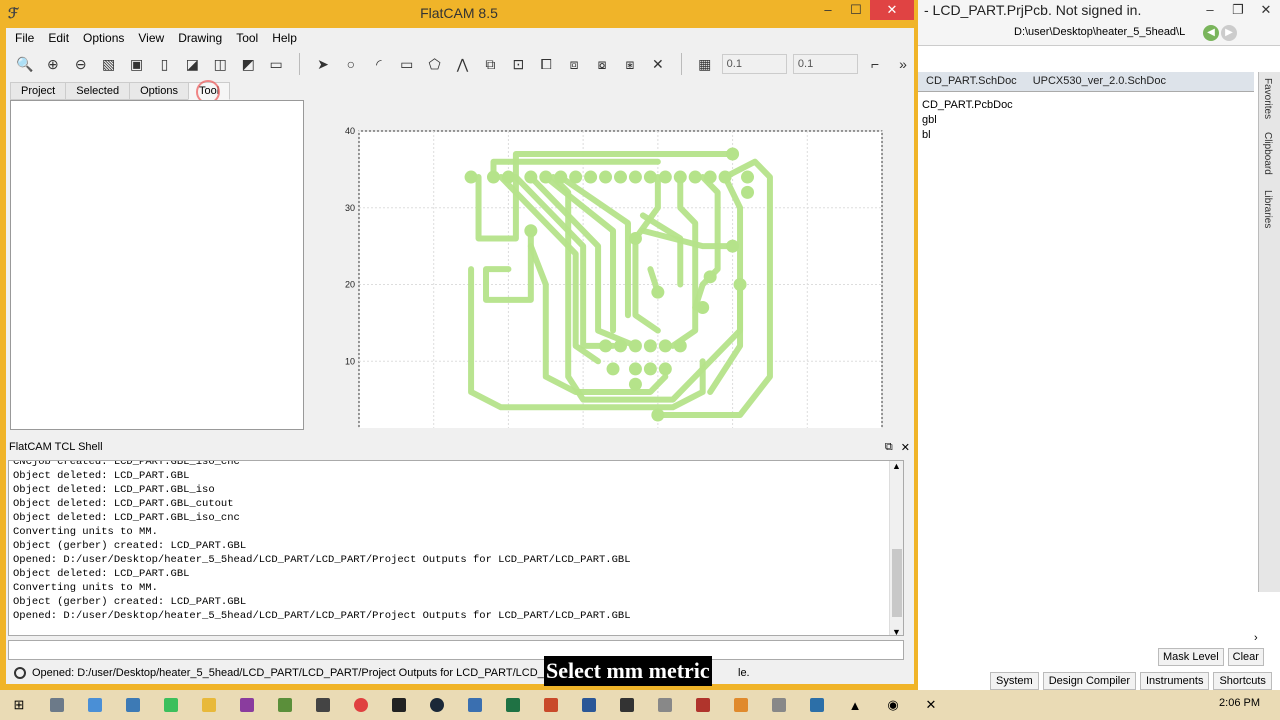 This screenshot has height=720, width=1280. I want to click on tab-shortcuts: Shortcuts, so click(1242, 681).